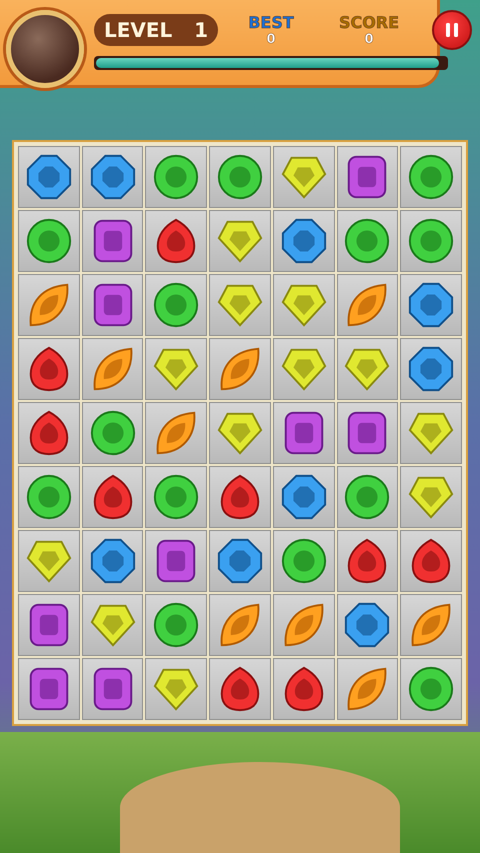 This screenshot has width=480, height=853. Describe the element at coordinates (271, 39) in the screenshot. I see `best-value: 0` at that location.